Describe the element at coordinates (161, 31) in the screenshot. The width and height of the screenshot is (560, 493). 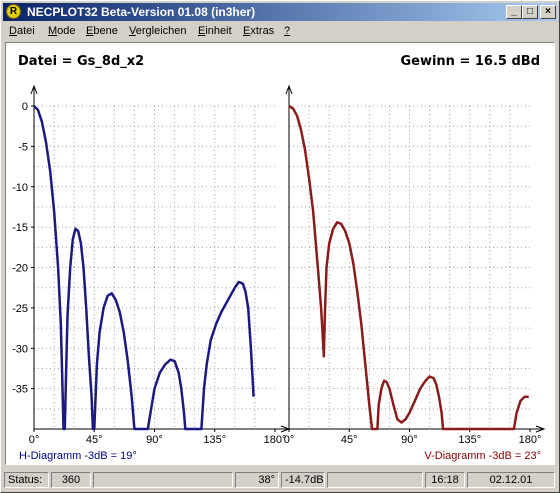
I see `menu-vergleichen-rest: ergleichen` at that location.